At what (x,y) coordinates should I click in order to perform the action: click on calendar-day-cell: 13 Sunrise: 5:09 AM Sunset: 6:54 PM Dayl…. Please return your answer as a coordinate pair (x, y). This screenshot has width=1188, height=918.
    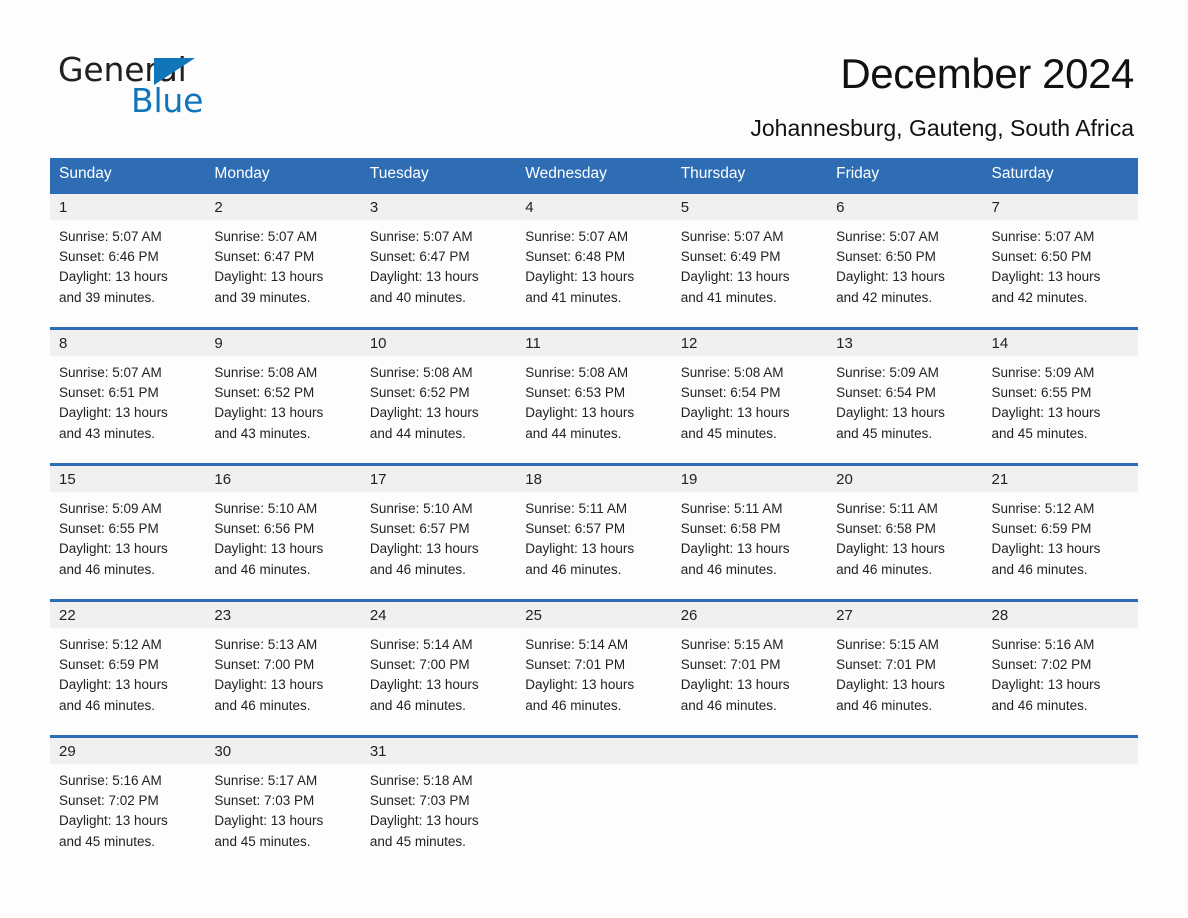
    Looking at the image, I should click on (905, 391).